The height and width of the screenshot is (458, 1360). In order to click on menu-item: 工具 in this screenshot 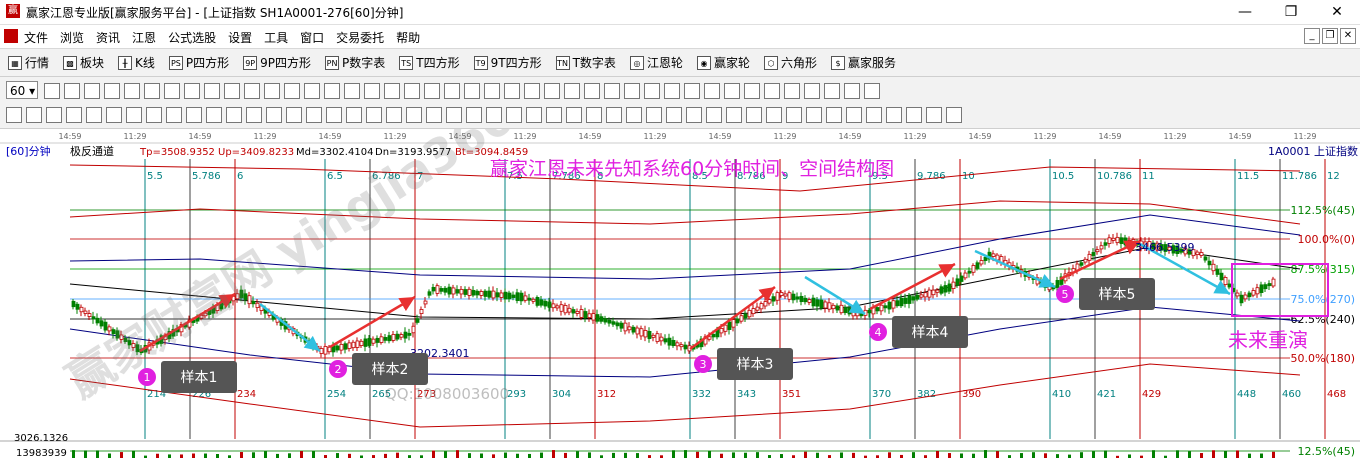, I will do `click(276, 37)`.